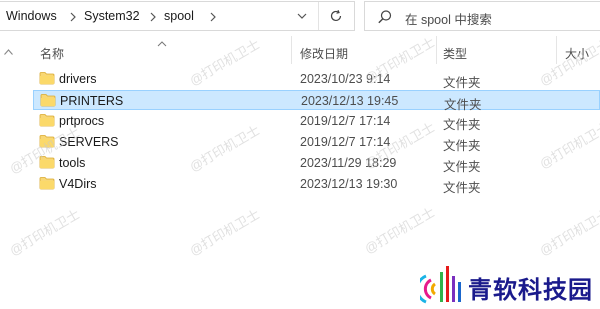 Image resolution: width=600 pixels, height=309 pixels. What do you see at coordinates (440, 285) in the screenshot?
I see `brand-logo-icon` at bounding box center [440, 285].